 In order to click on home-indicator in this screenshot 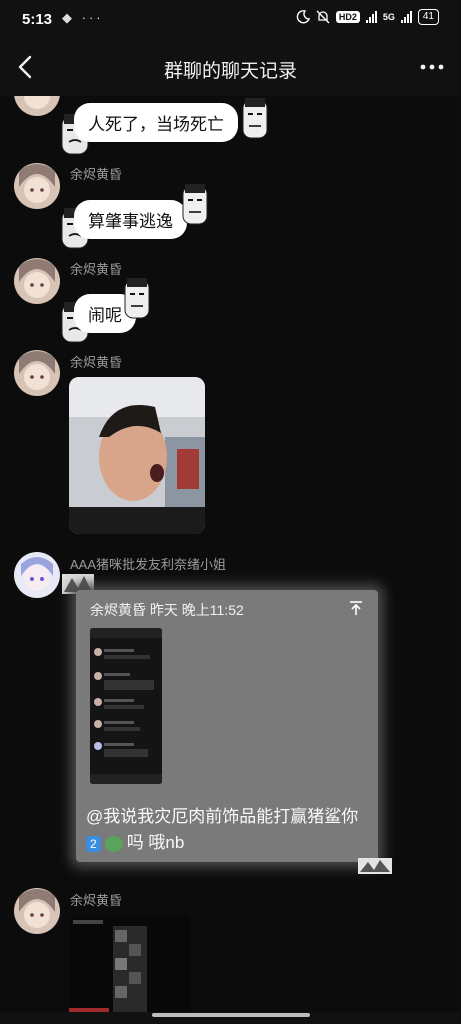, I will do `click(231, 1015)`.